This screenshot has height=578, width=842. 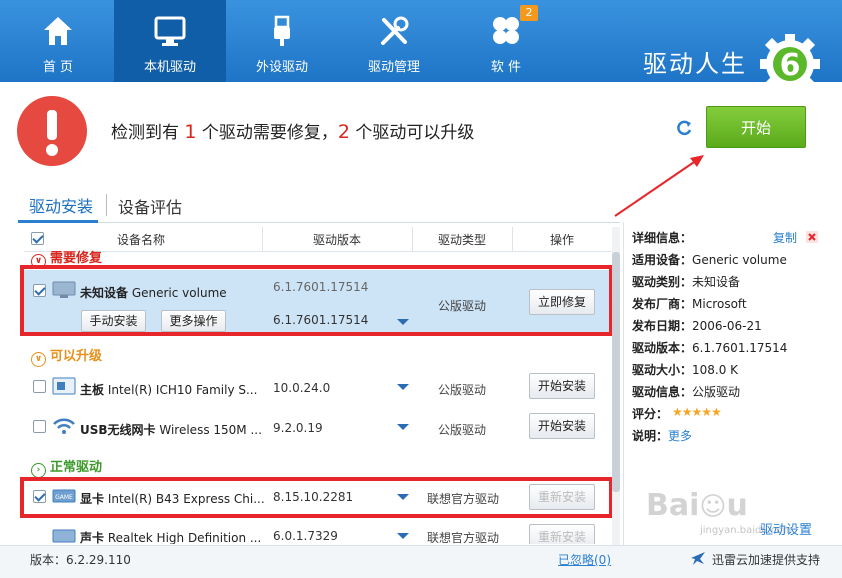 I want to click on nav-tab-label: 软 件, so click(x=506, y=67).